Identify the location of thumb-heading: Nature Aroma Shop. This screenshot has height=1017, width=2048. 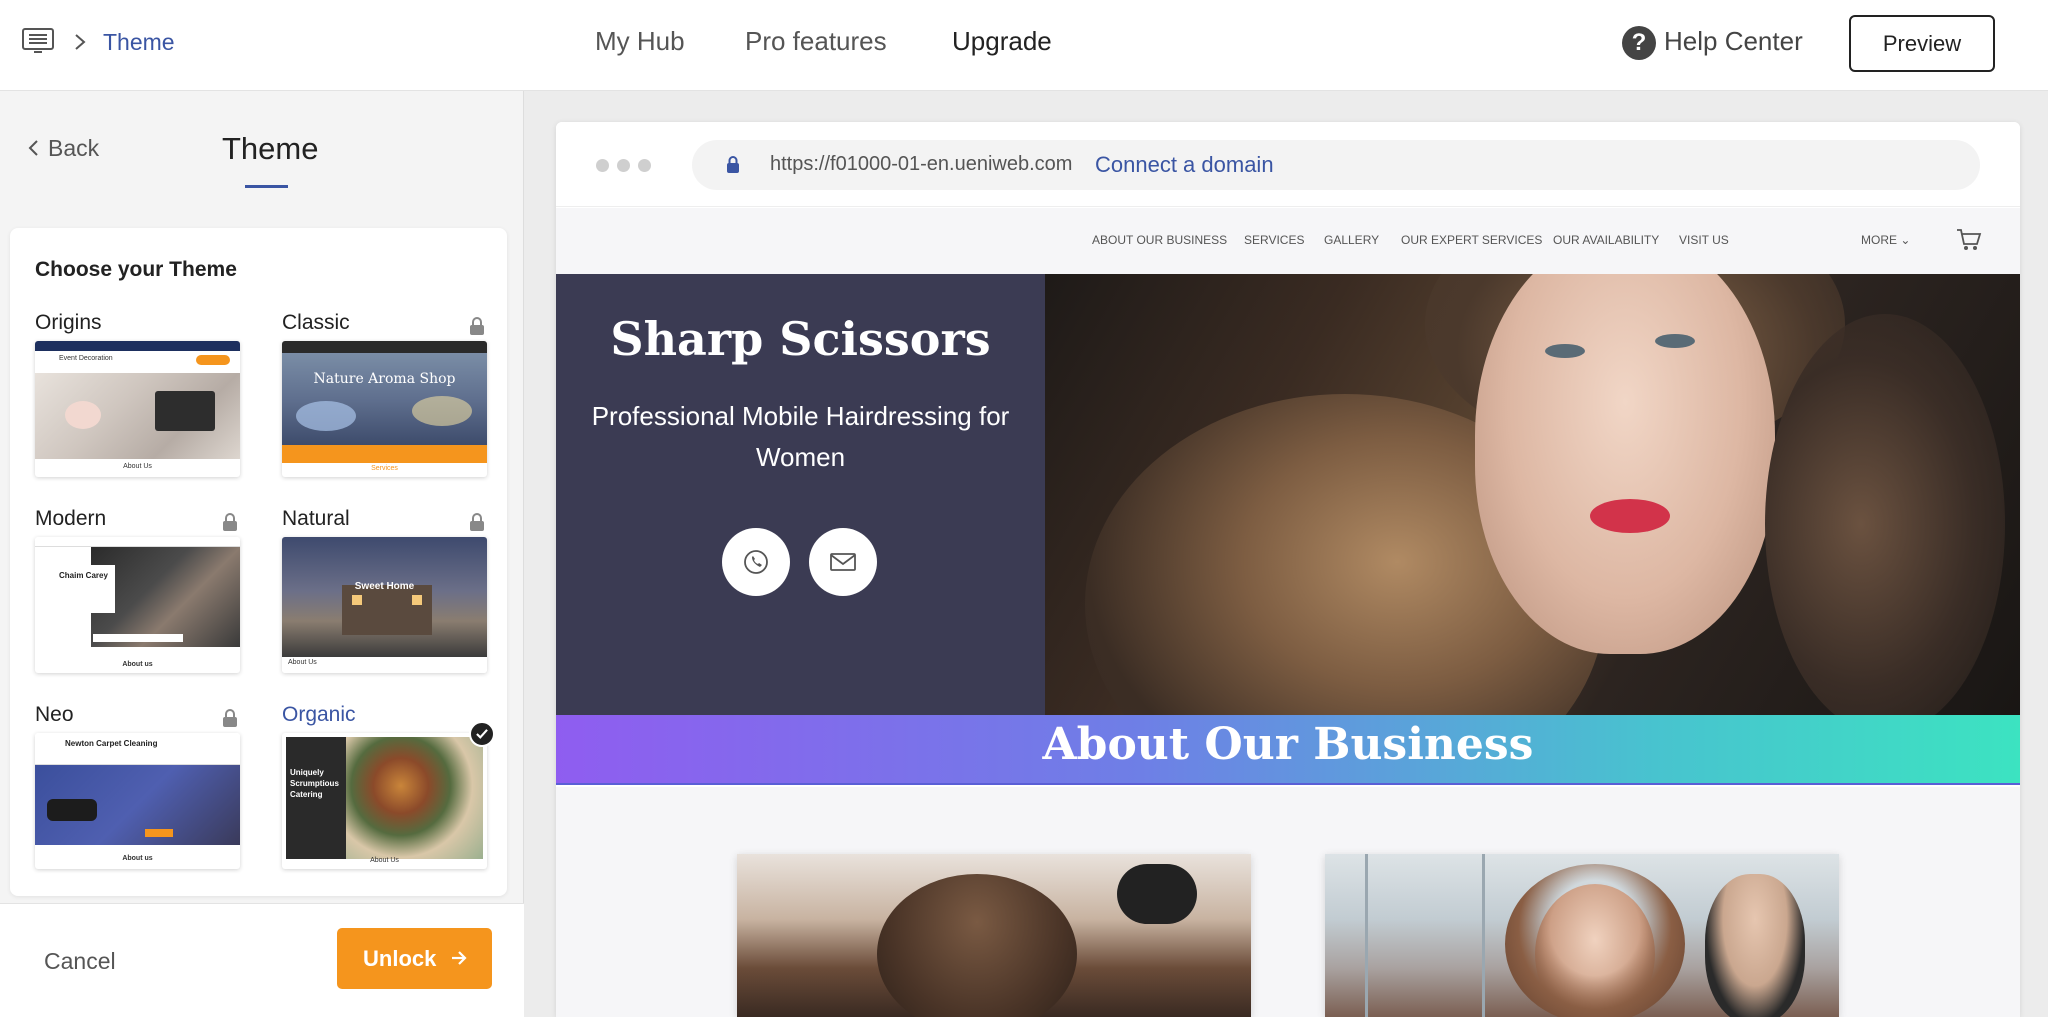
(384, 379).